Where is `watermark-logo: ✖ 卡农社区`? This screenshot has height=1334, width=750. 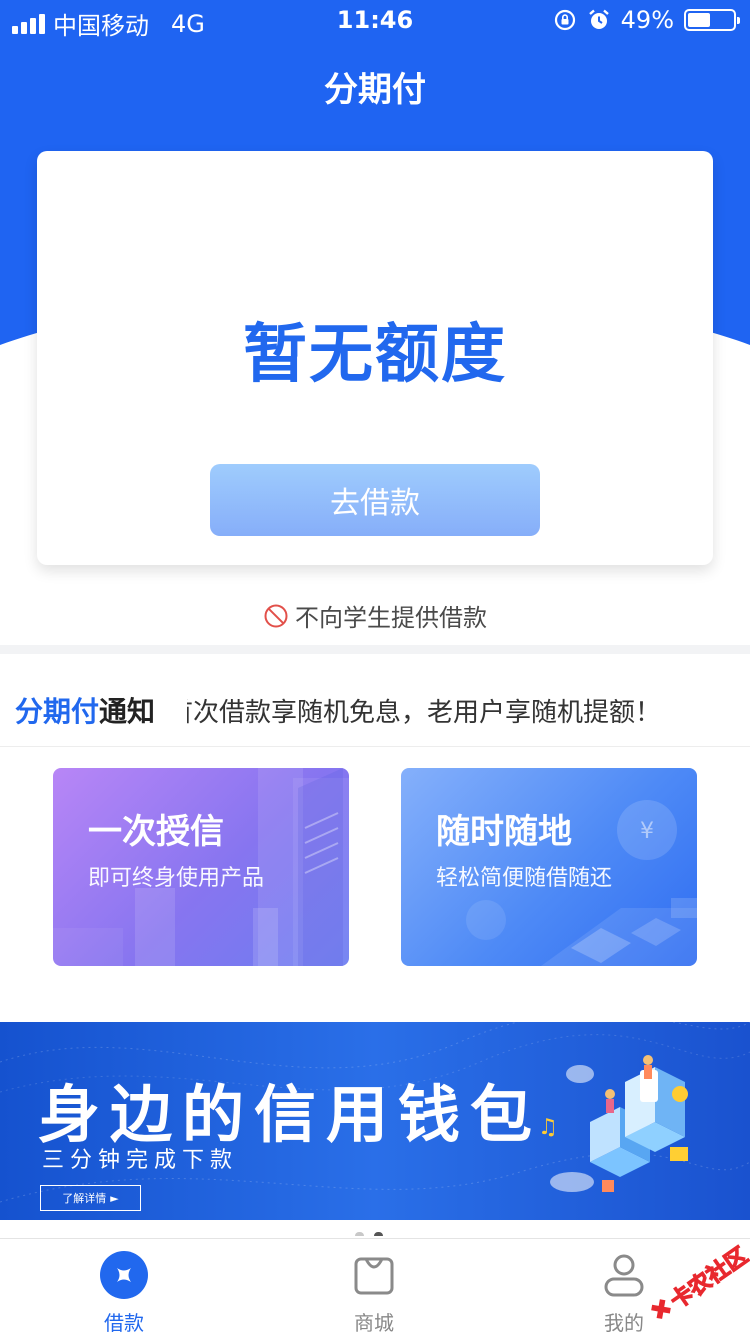 watermark-logo: ✖ 卡农社区 is located at coordinates (697, 1284).